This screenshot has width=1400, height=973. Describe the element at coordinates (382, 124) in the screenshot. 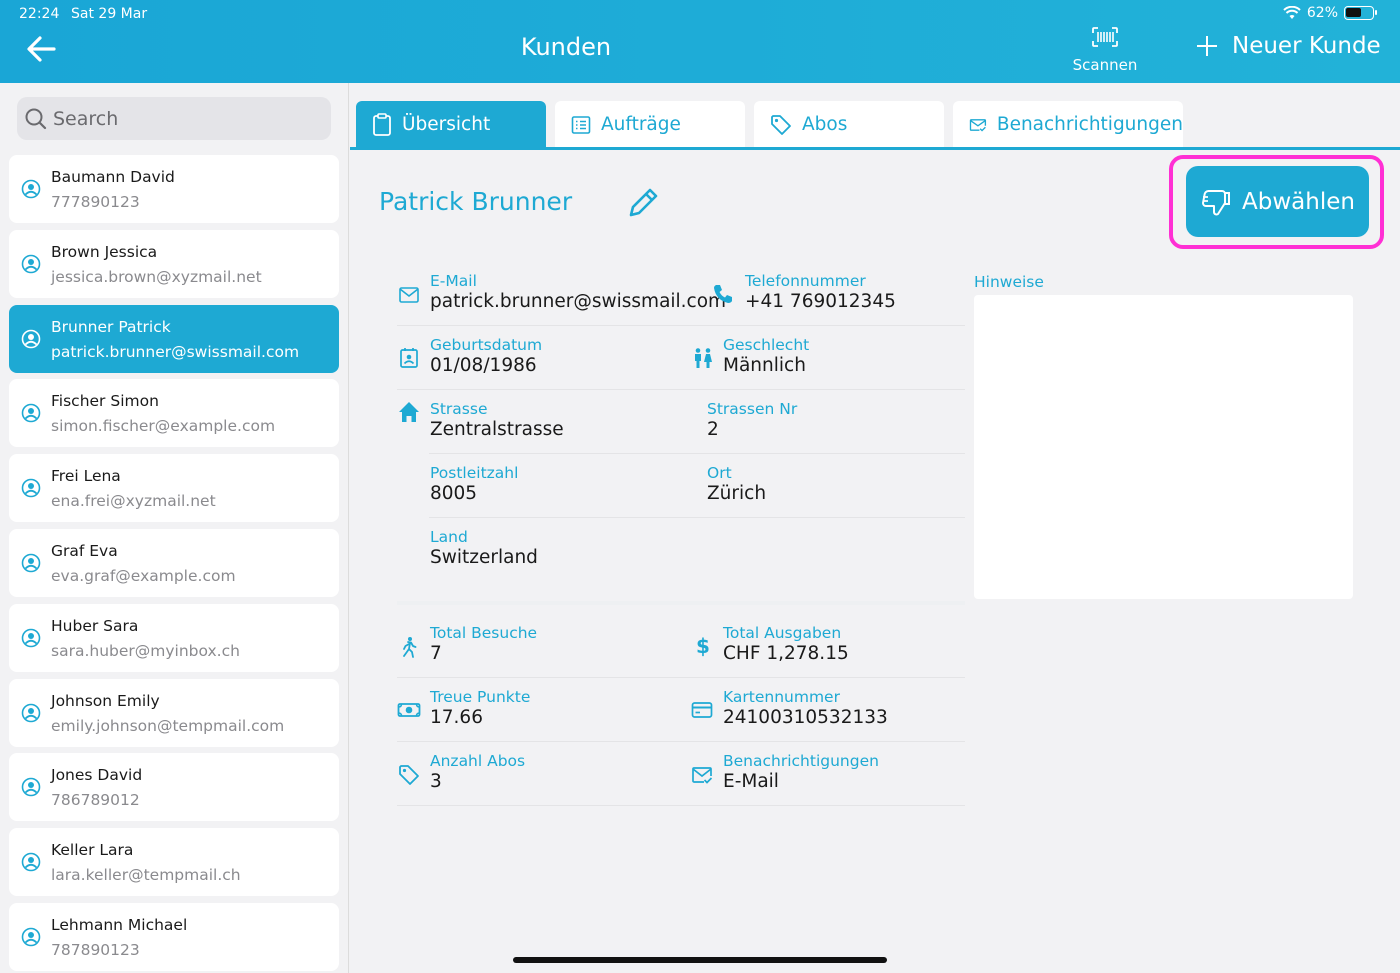

I see `clipboard-icon` at that location.